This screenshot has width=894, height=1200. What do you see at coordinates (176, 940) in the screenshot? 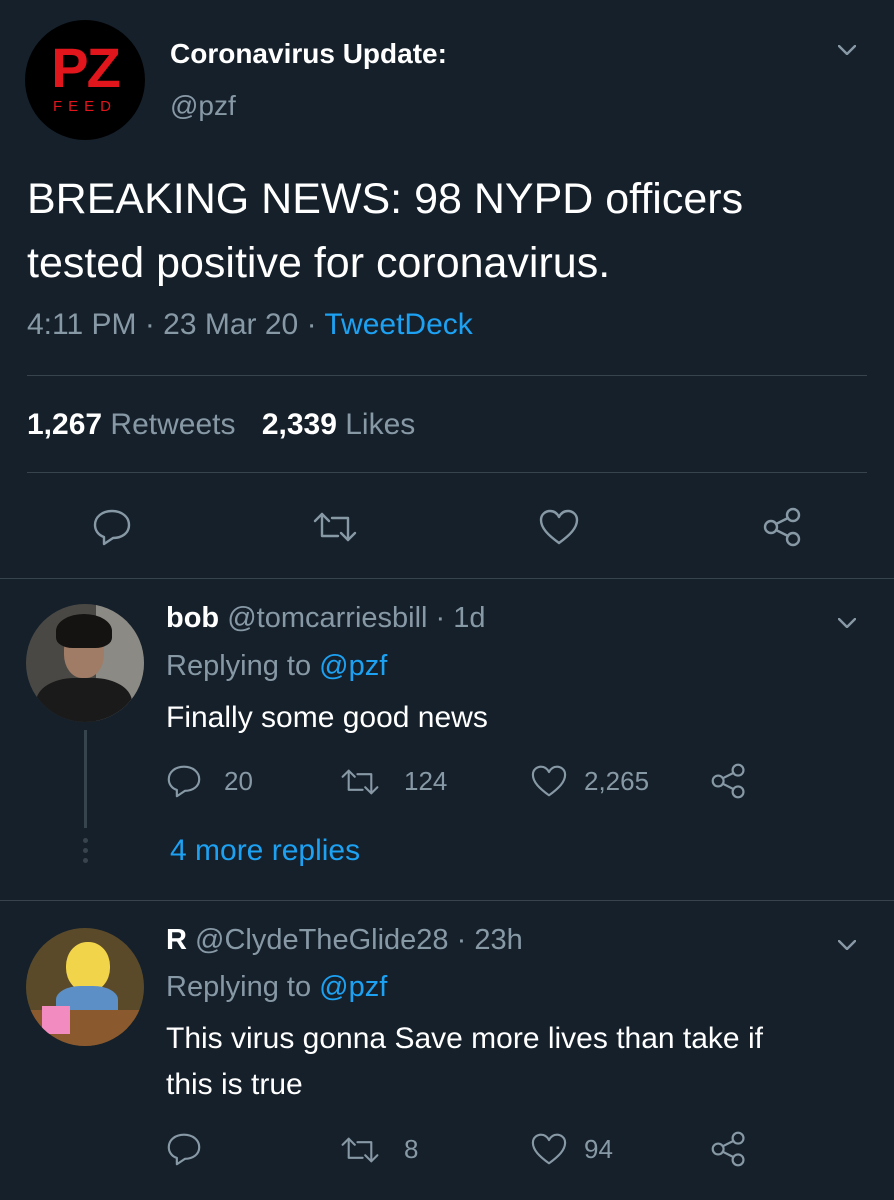
I see `reply-author-name: R` at bounding box center [176, 940].